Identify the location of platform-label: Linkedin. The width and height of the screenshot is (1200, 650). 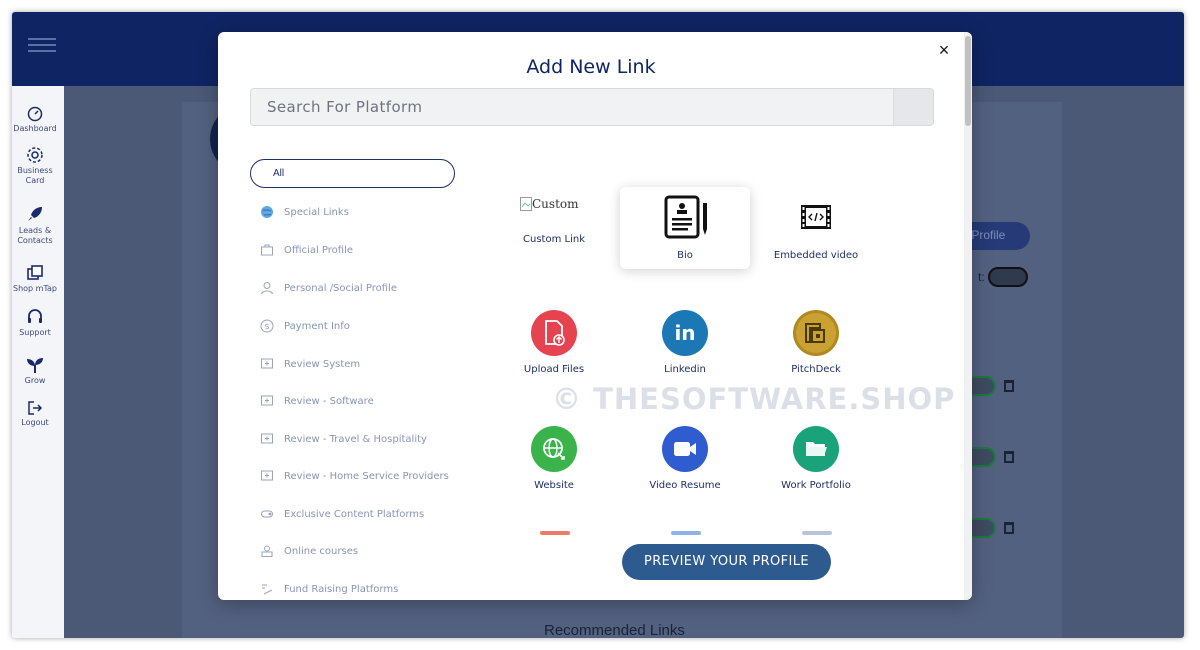
(685, 369).